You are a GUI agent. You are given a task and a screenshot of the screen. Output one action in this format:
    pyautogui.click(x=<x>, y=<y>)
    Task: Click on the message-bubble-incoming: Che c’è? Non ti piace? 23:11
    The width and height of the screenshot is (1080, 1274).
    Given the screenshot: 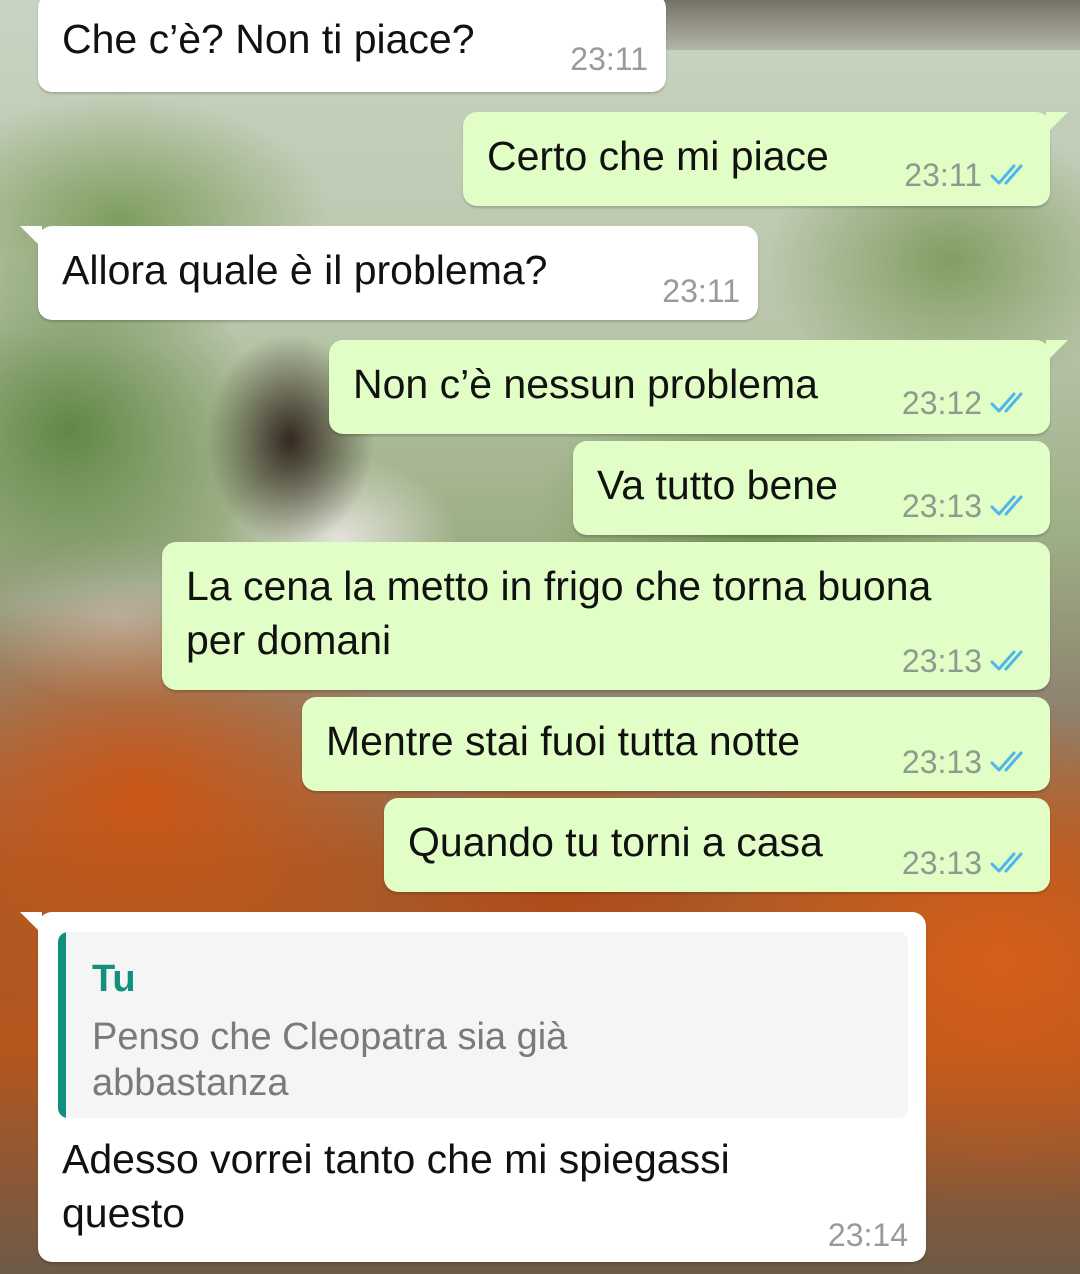 What is the action you would take?
    pyautogui.click(x=352, y=46)
    